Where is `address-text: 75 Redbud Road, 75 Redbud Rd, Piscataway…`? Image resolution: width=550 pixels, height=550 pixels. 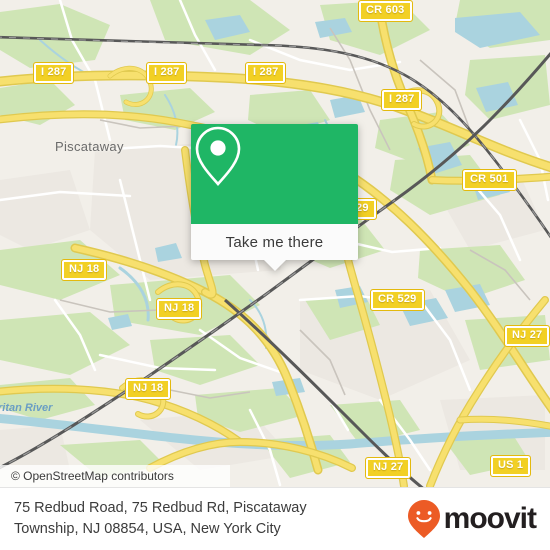
address-text: 75 Redbud Road, 75 Redbud Rd, Piscataway… is located at coordinates (160, 518).